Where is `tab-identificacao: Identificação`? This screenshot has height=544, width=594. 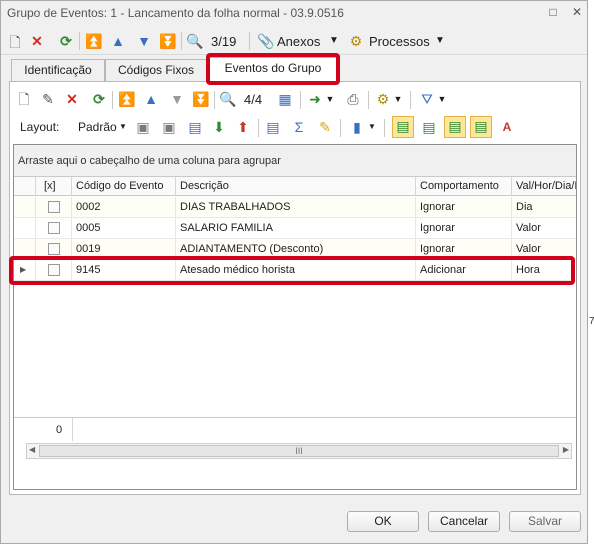 tab-identificacao: Identificação is located at coordinates (58, 70).